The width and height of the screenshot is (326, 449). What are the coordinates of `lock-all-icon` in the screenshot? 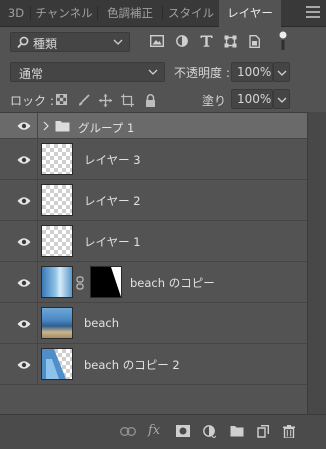 It's located at (150, 100).